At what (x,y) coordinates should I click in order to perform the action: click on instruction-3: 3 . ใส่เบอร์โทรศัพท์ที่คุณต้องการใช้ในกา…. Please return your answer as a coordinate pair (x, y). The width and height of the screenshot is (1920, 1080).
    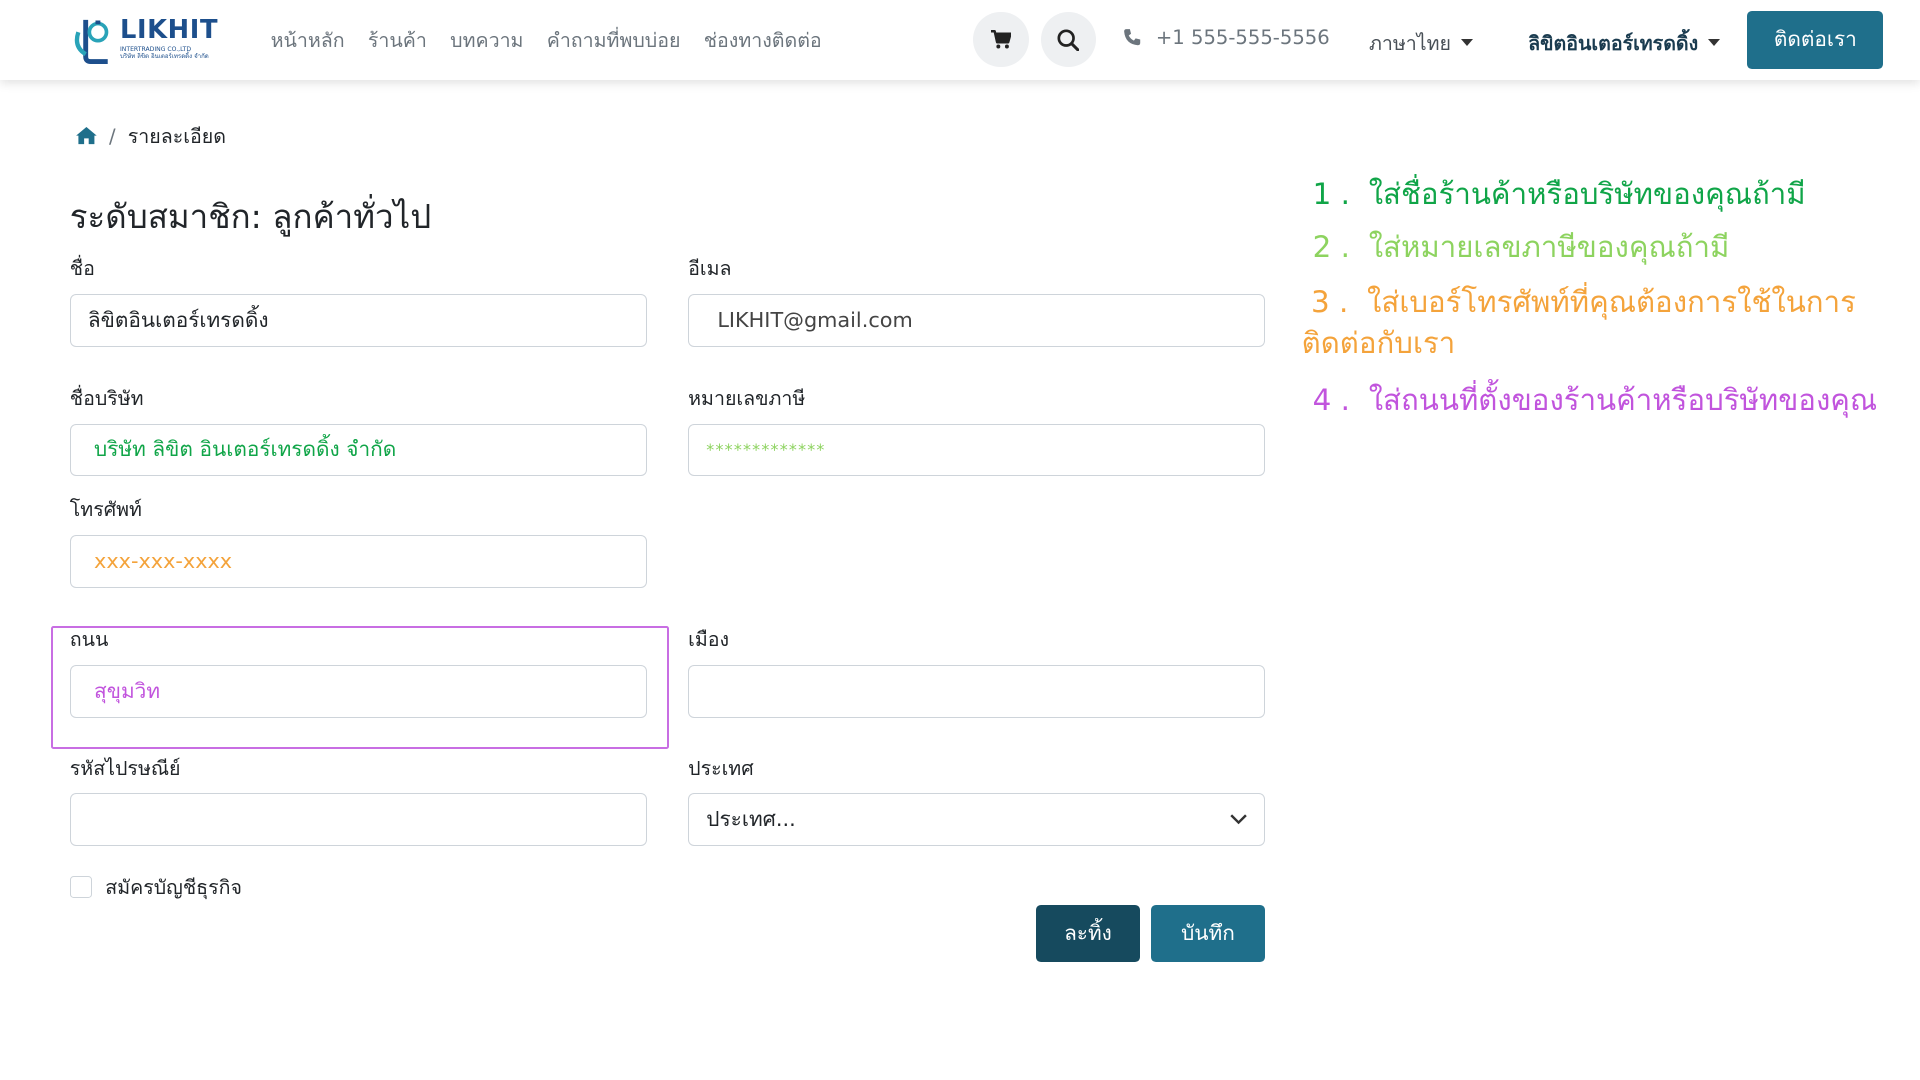
    Looking at the image, I should click on (1596, 323).